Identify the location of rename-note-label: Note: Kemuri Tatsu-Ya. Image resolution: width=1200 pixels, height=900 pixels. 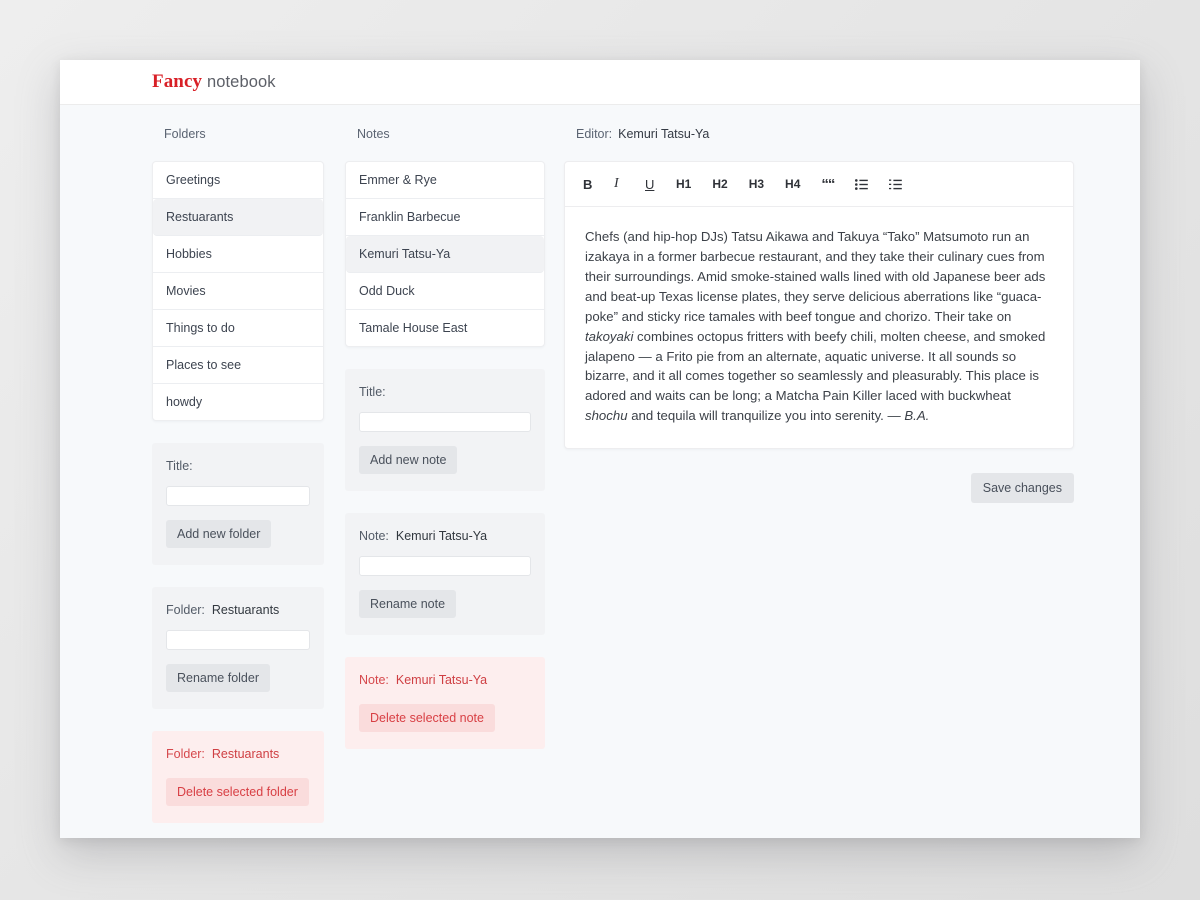
(445, 536).